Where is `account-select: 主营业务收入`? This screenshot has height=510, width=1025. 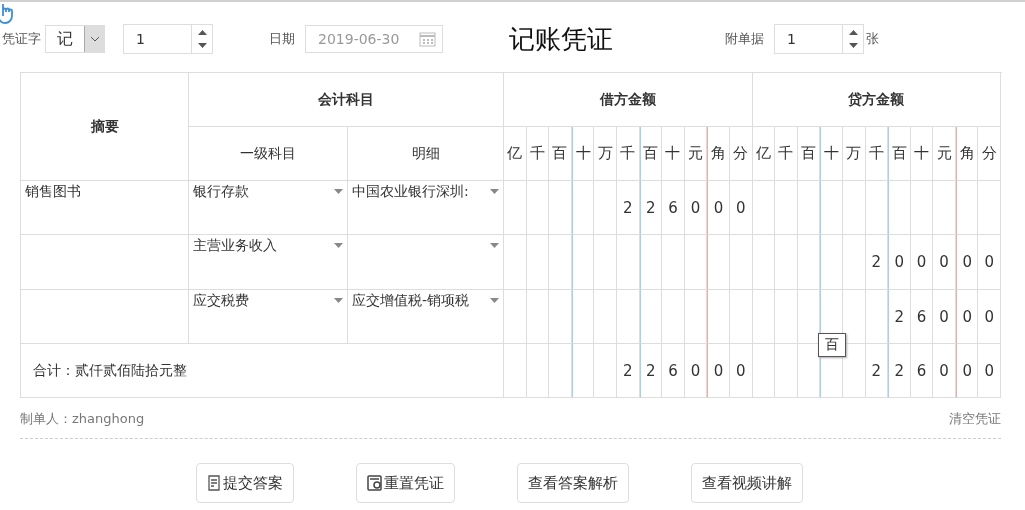 account-select: 主营业务收入 is located at coordinates (235, 246).